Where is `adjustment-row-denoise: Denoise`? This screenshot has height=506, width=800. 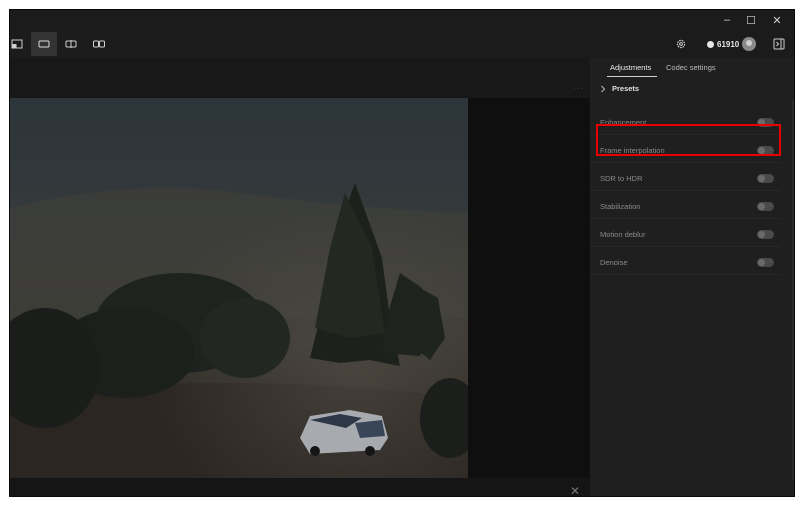 adjustment-row-denoise: Denoise is located at coordinates (685, 263).